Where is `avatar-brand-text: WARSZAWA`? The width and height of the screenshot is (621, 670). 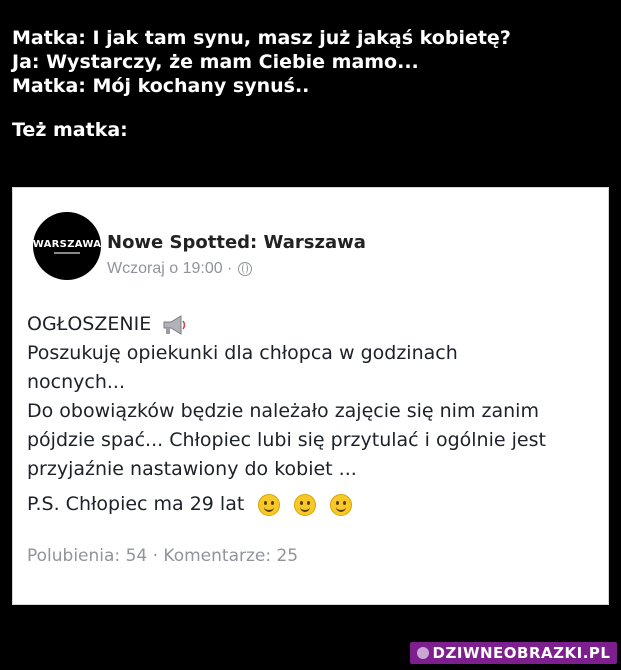 avatar-brand-text: WARSZAWA is located at coordinates (67, 244).